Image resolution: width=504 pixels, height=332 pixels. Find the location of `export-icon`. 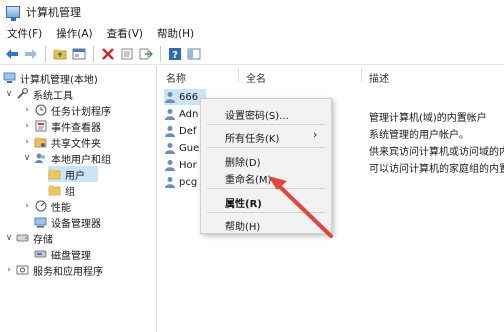

export-icon is located at coordinates (146, 54).